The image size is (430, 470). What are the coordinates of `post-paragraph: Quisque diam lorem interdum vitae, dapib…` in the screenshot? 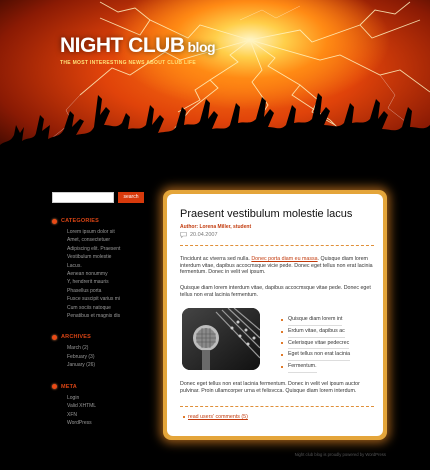 It's located at (275, 291).